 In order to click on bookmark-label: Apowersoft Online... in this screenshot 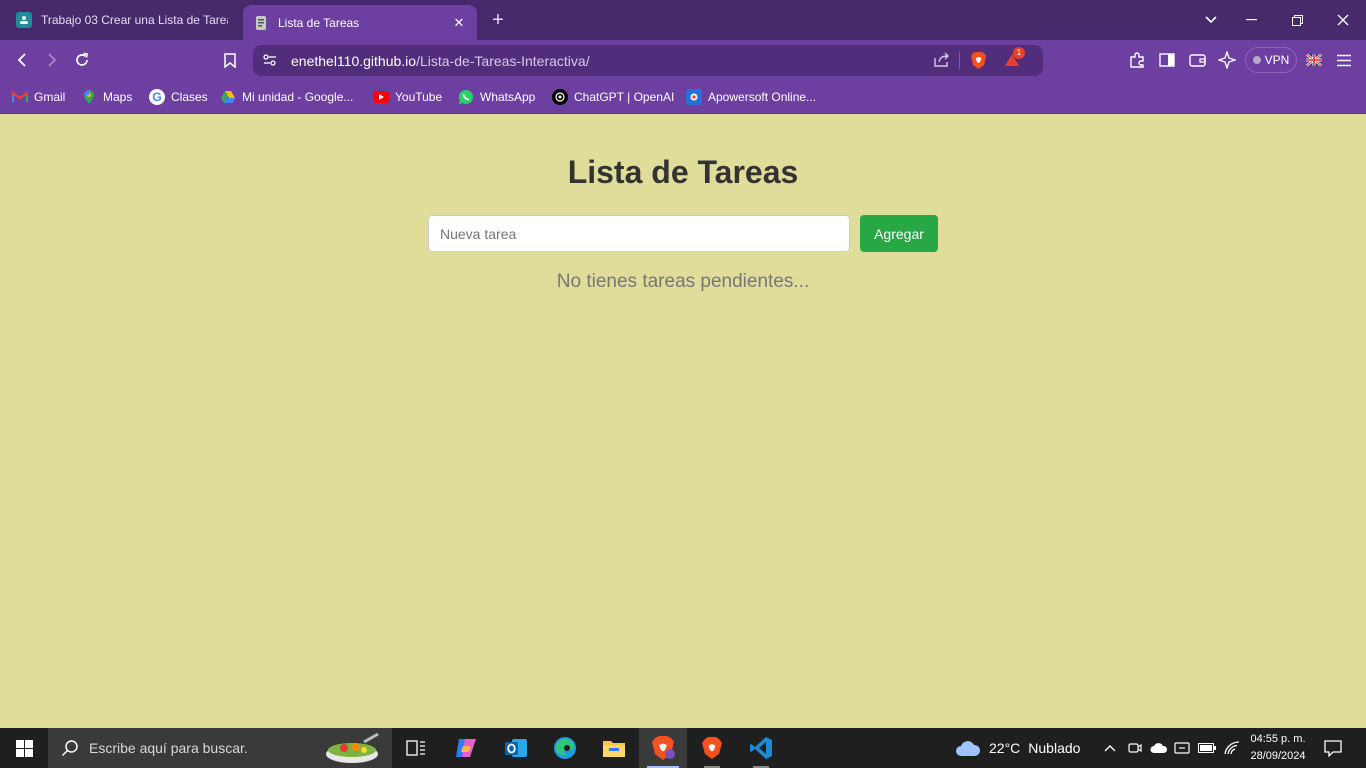, I will do `click(762, 97)`.